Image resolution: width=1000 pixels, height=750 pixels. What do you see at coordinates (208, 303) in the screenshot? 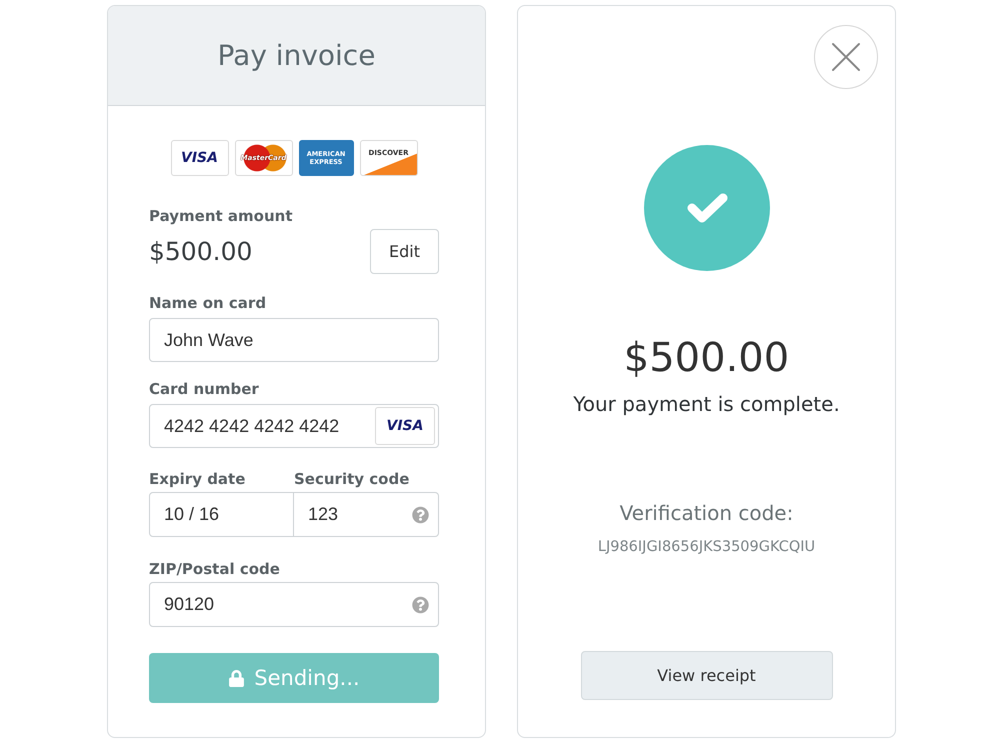
I see `field-label: Name on card` at bounding box center [208, 303].